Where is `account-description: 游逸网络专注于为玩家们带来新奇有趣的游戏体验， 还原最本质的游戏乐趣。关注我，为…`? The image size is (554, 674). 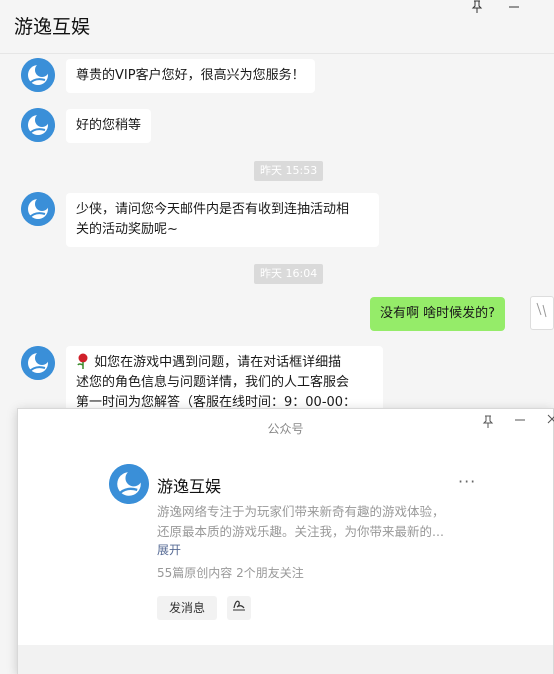 account-description: 游逸网络专注于为玩家们带来新奇有趣的游戏体验， 还原最本质的游戏乐趣。关注我，为… is located at coordinates (322, 522).